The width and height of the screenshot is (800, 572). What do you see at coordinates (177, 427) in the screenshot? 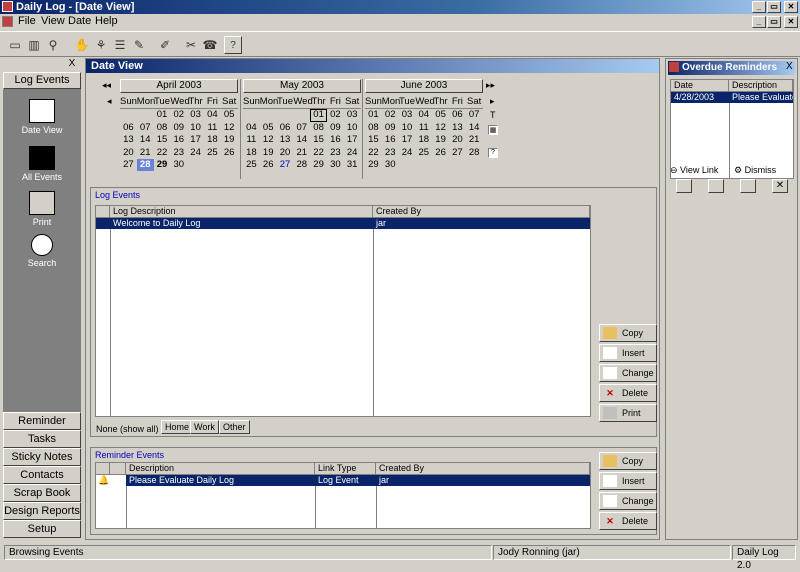
I see `tab-home: Home` at bounding box center [177, 427].